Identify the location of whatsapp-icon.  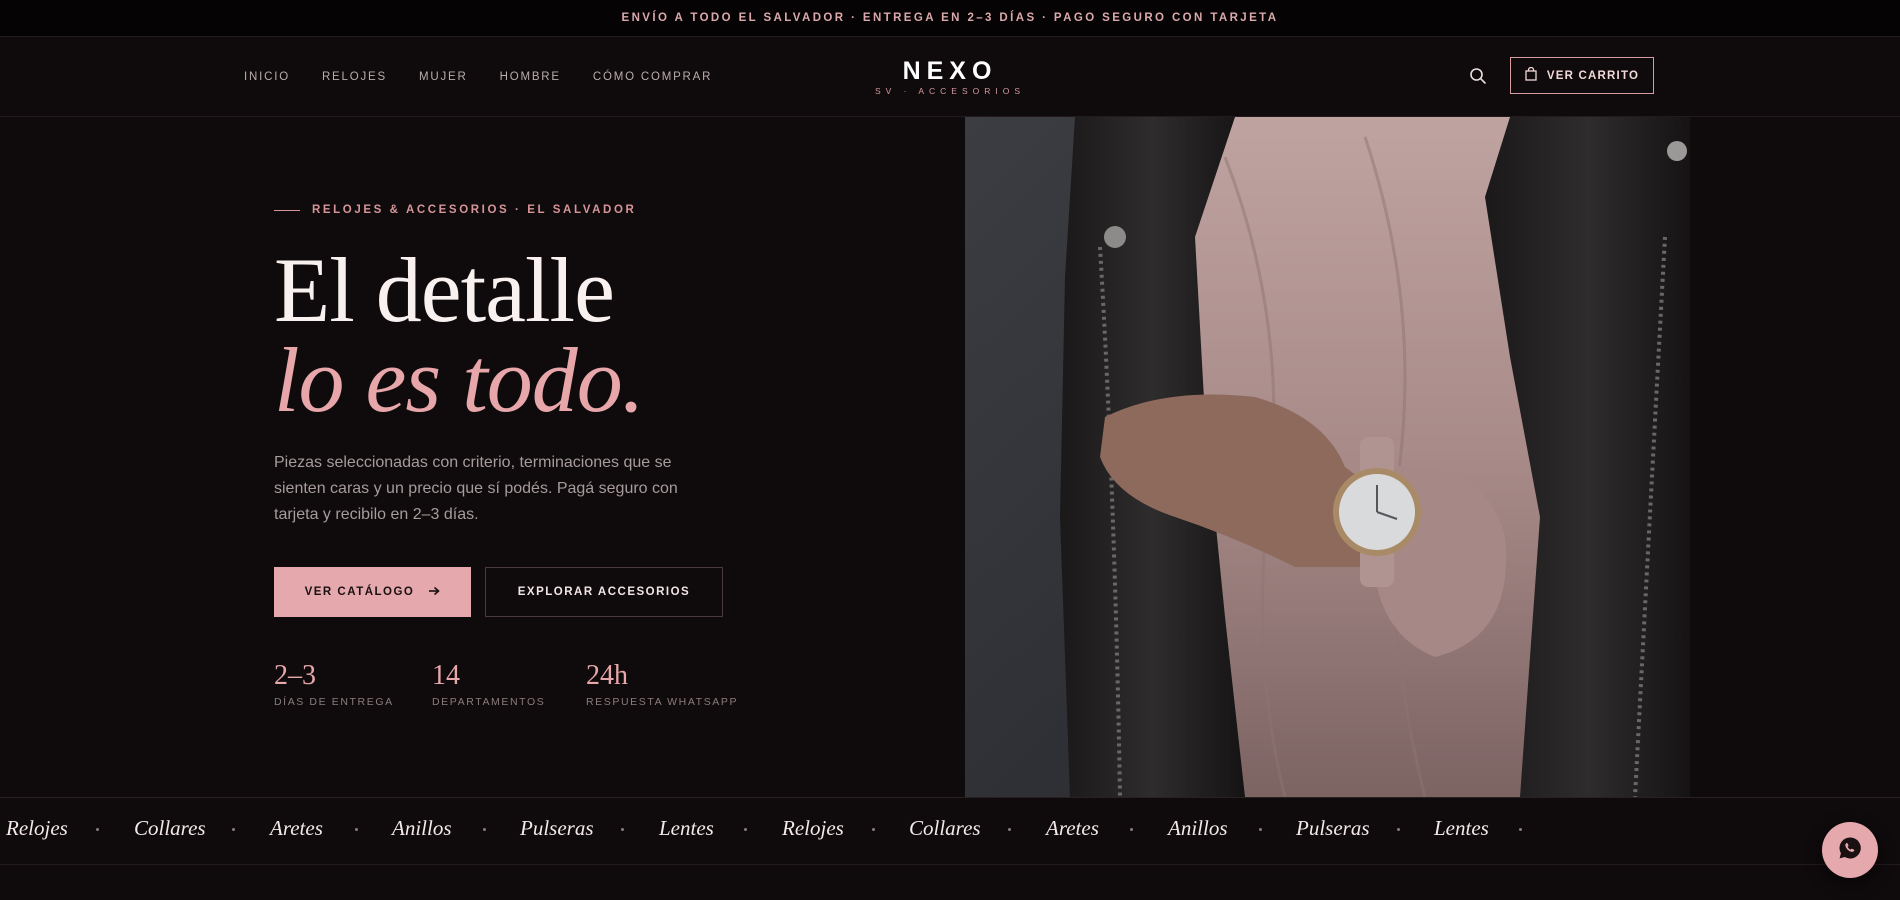
(1850, 850).